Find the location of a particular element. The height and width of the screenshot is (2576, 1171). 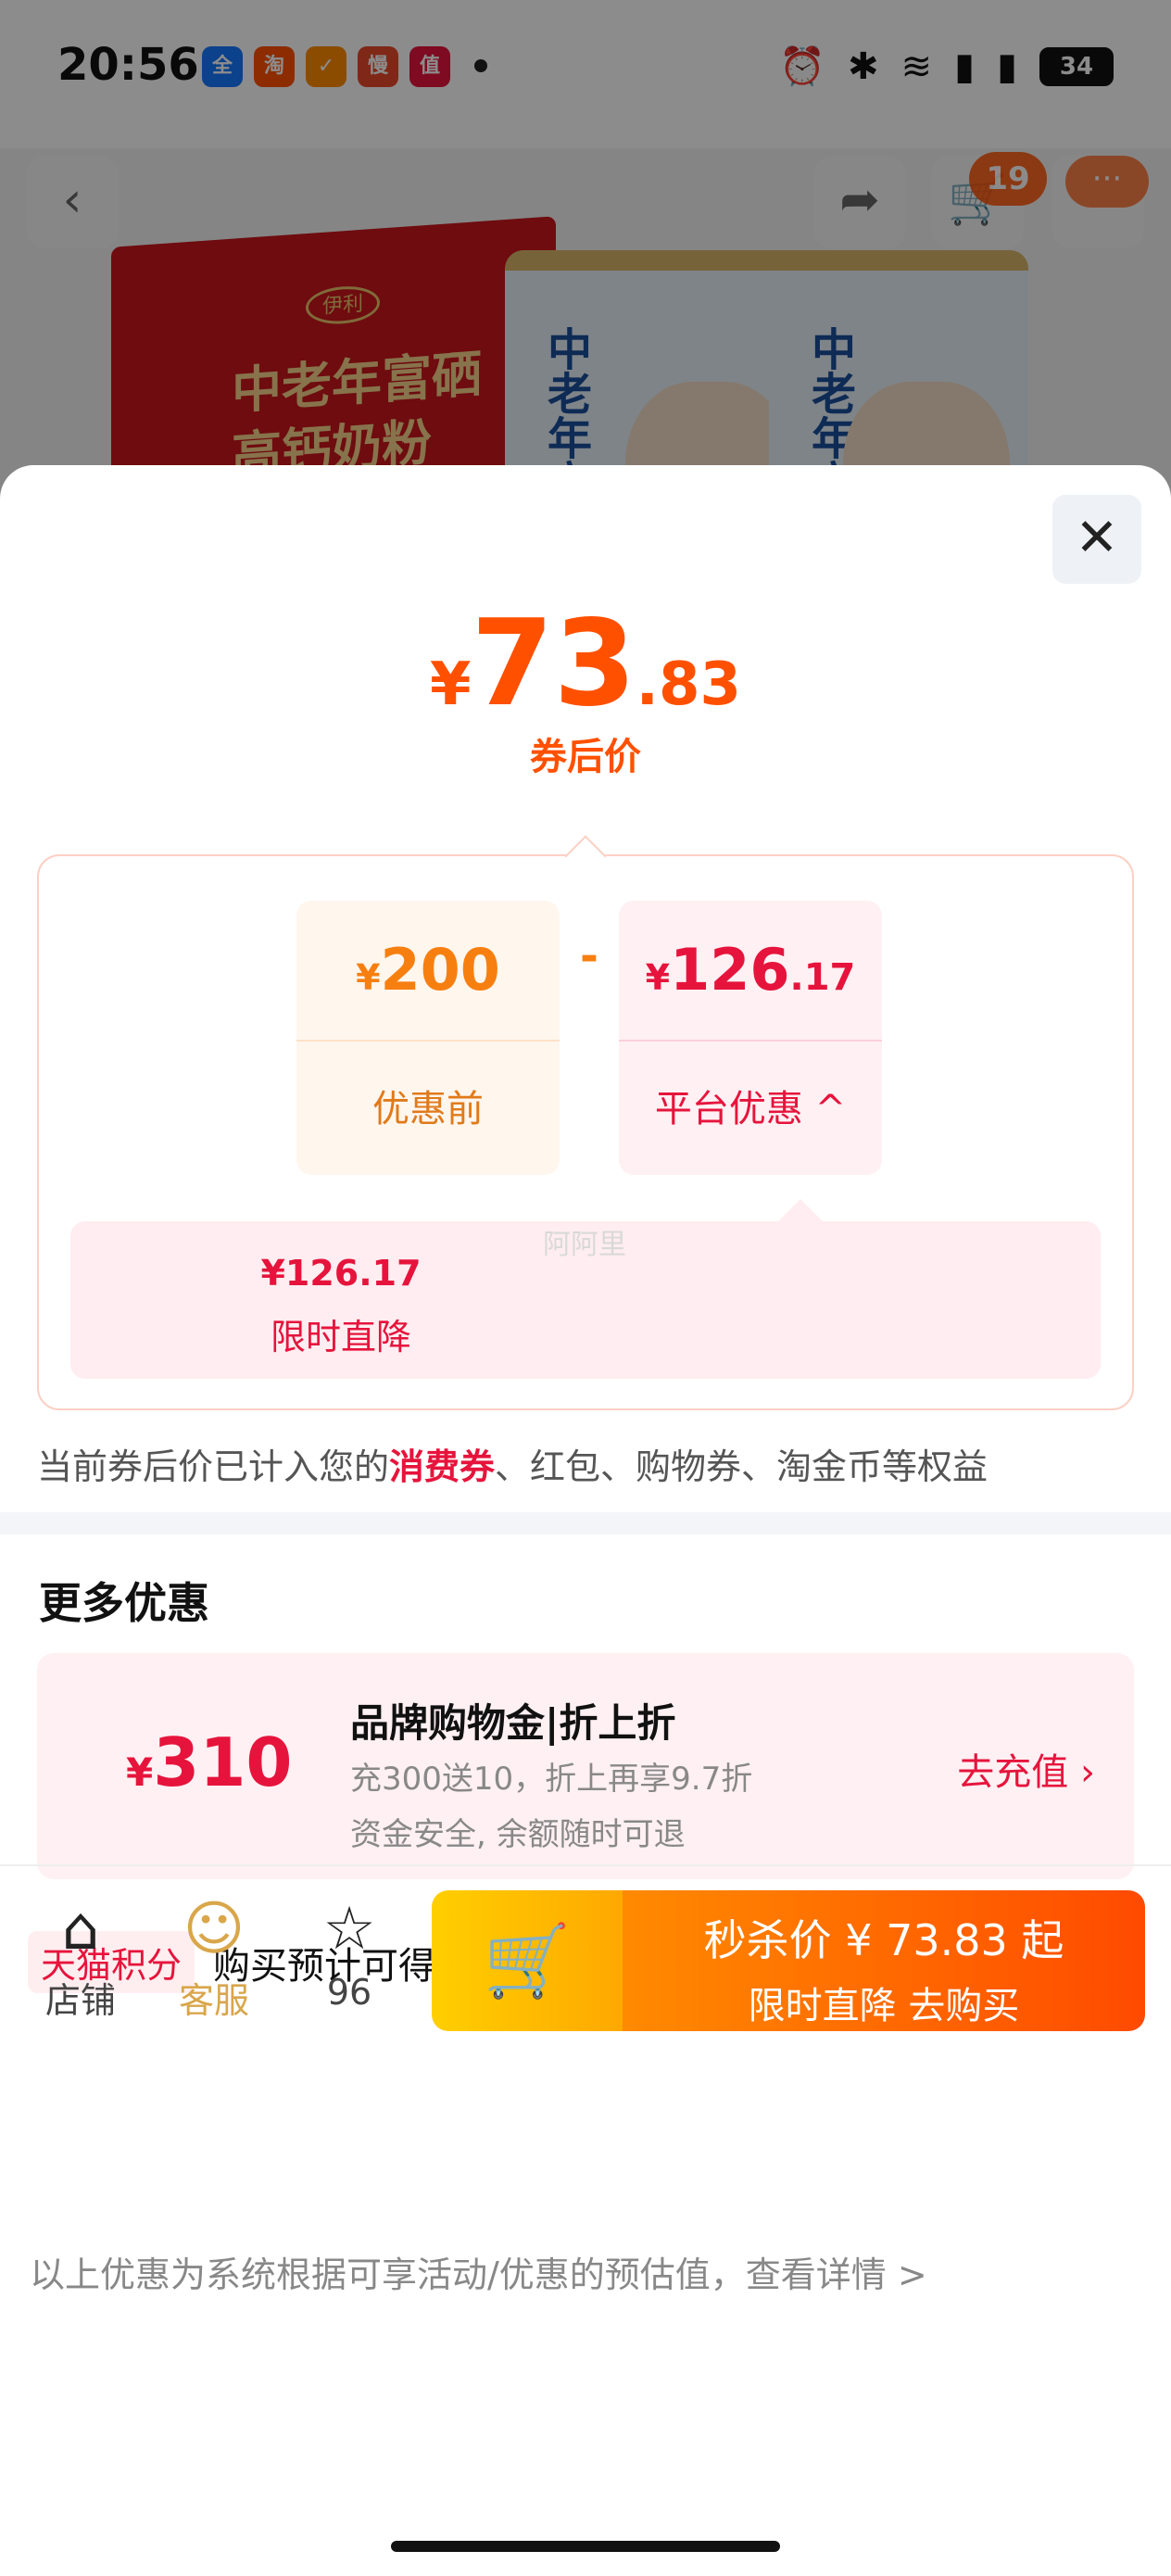

close-button: ✕ is located at coordinates (1097, 539).